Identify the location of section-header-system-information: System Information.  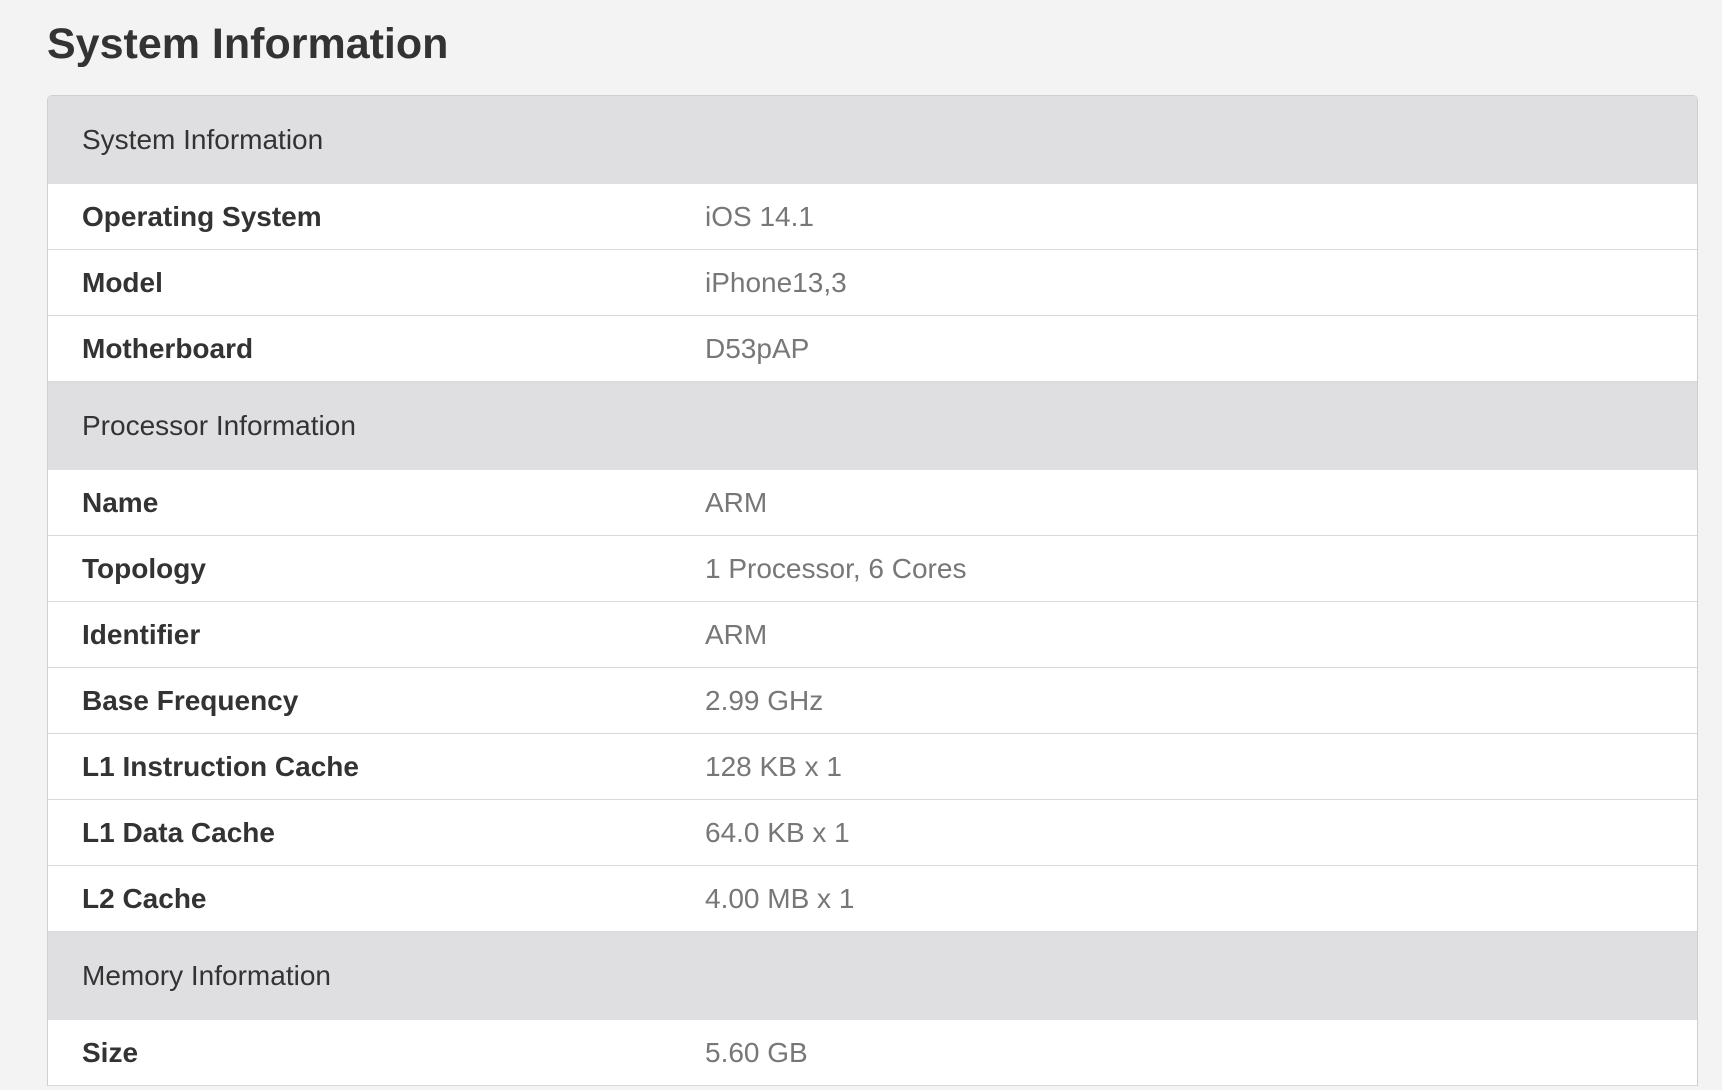
(872, 140).